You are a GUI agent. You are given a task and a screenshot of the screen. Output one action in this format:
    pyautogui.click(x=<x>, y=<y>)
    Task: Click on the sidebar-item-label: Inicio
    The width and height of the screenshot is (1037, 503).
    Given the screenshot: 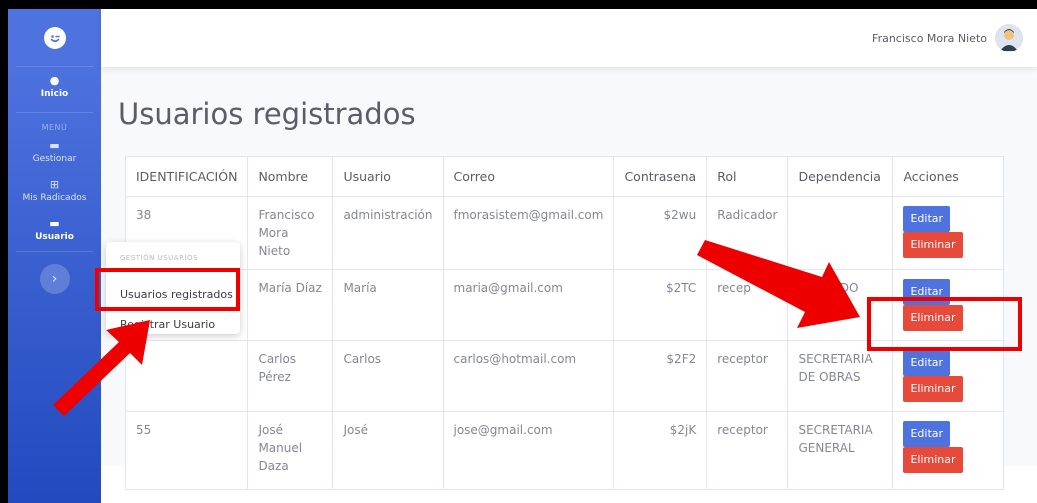 What is the action you would take?
    pyautogui.click(x=54, y=94)
    